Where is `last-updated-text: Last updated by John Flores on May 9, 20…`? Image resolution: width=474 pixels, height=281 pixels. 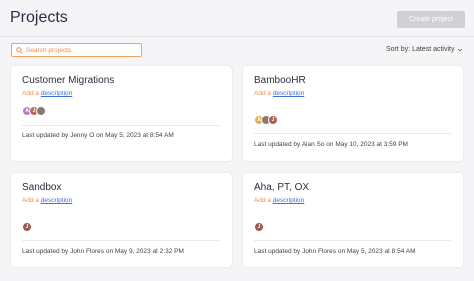 last-updated-text: Last updated by John Flores on May 9, 20… is located at coordinates (103, 251).